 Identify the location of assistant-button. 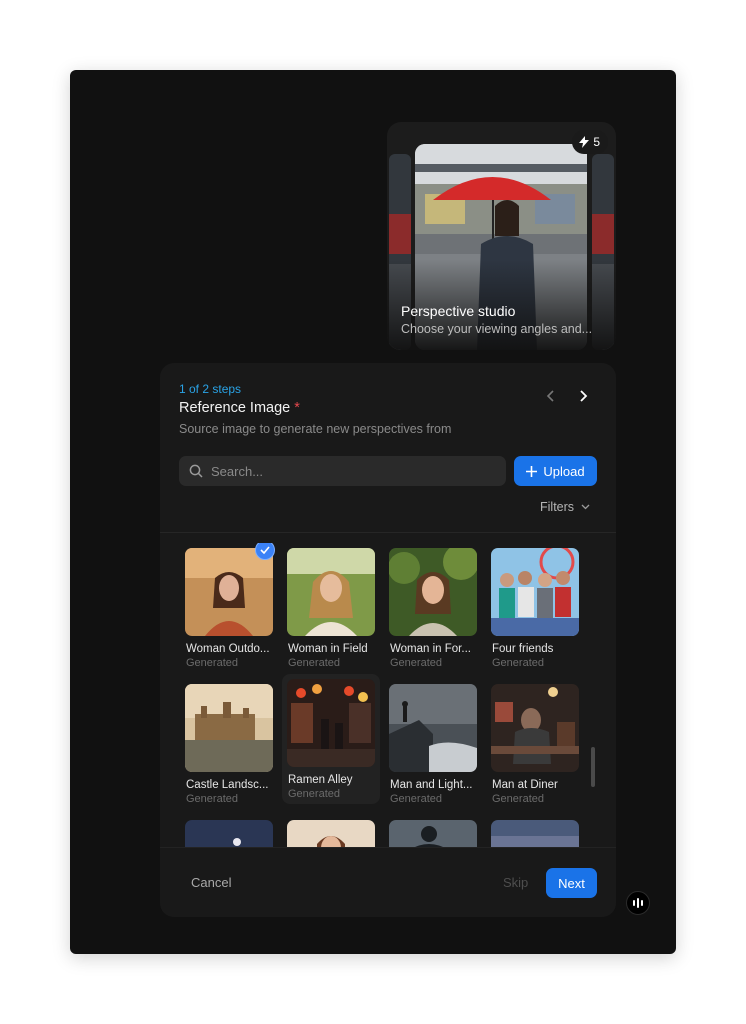
(638, 903).